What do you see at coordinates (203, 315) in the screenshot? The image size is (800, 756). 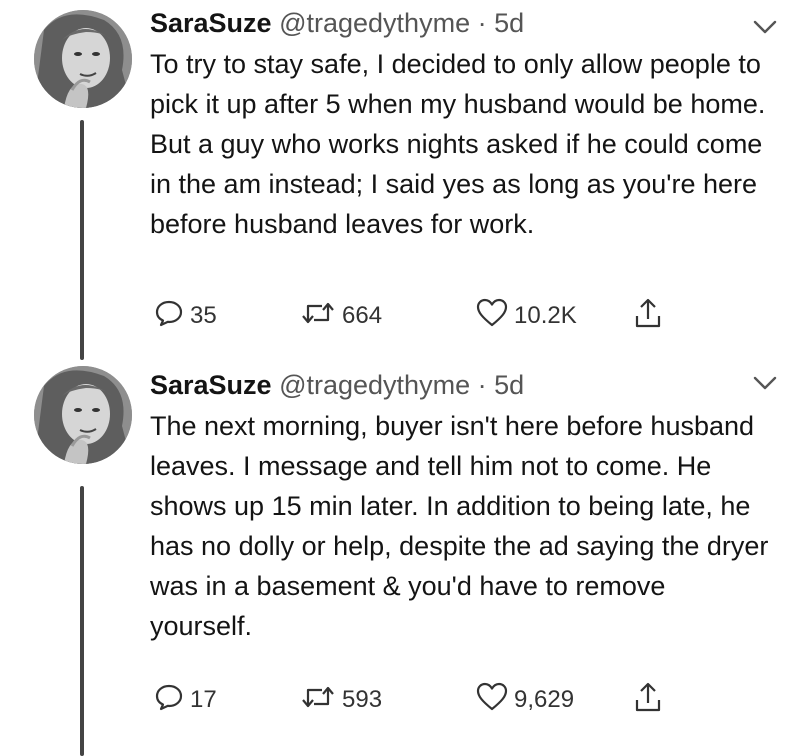 I see `reply-count: 35` at bounding box center [203, 315].